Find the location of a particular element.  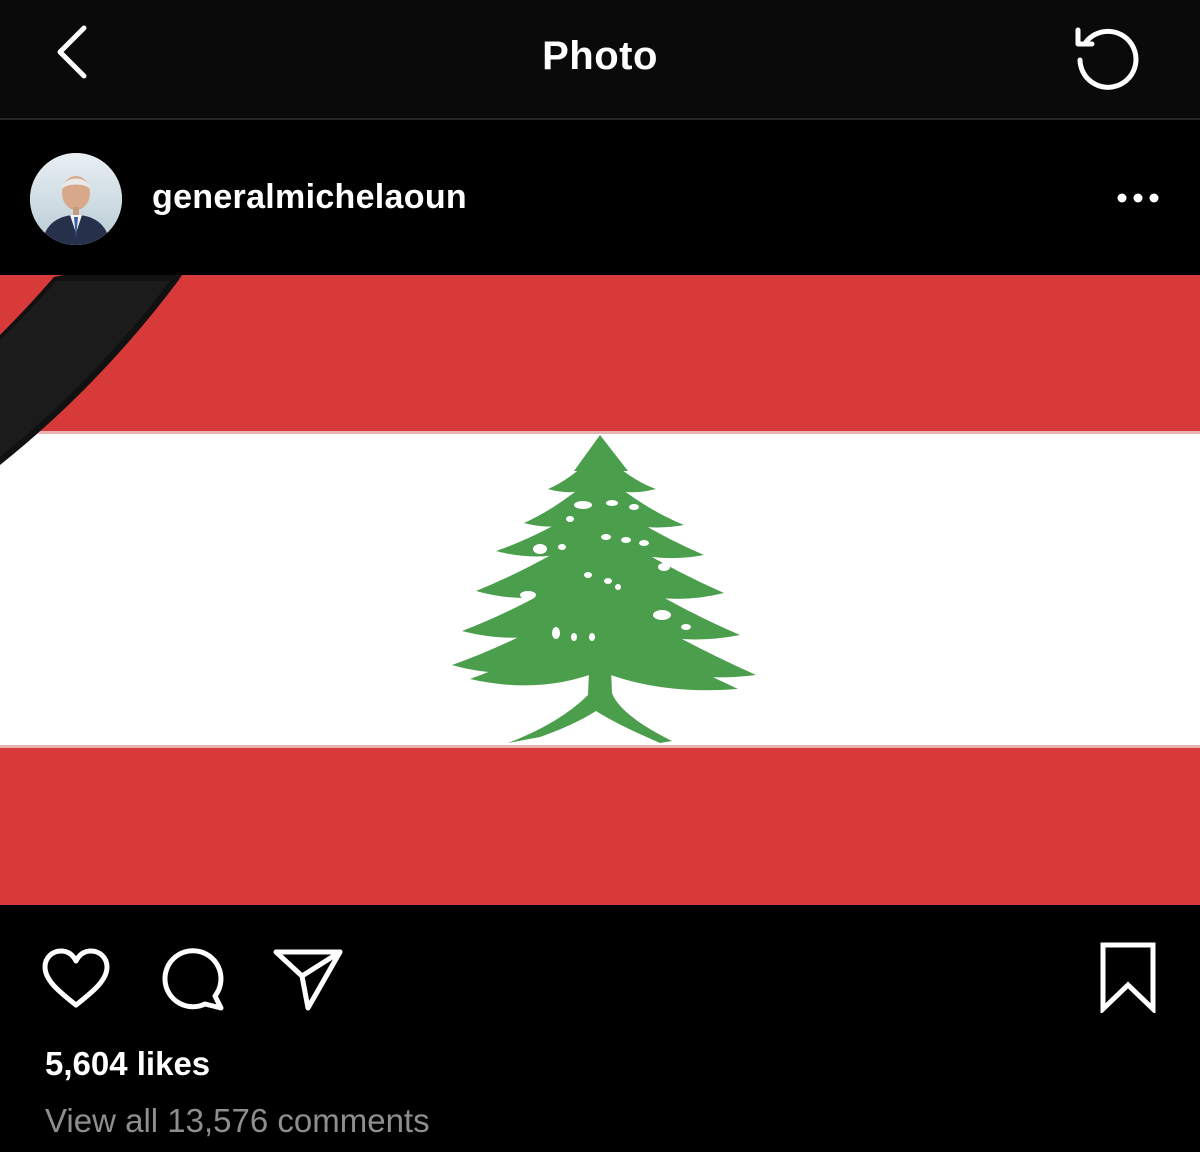

comment-icon is located at coordinates (193, 979).